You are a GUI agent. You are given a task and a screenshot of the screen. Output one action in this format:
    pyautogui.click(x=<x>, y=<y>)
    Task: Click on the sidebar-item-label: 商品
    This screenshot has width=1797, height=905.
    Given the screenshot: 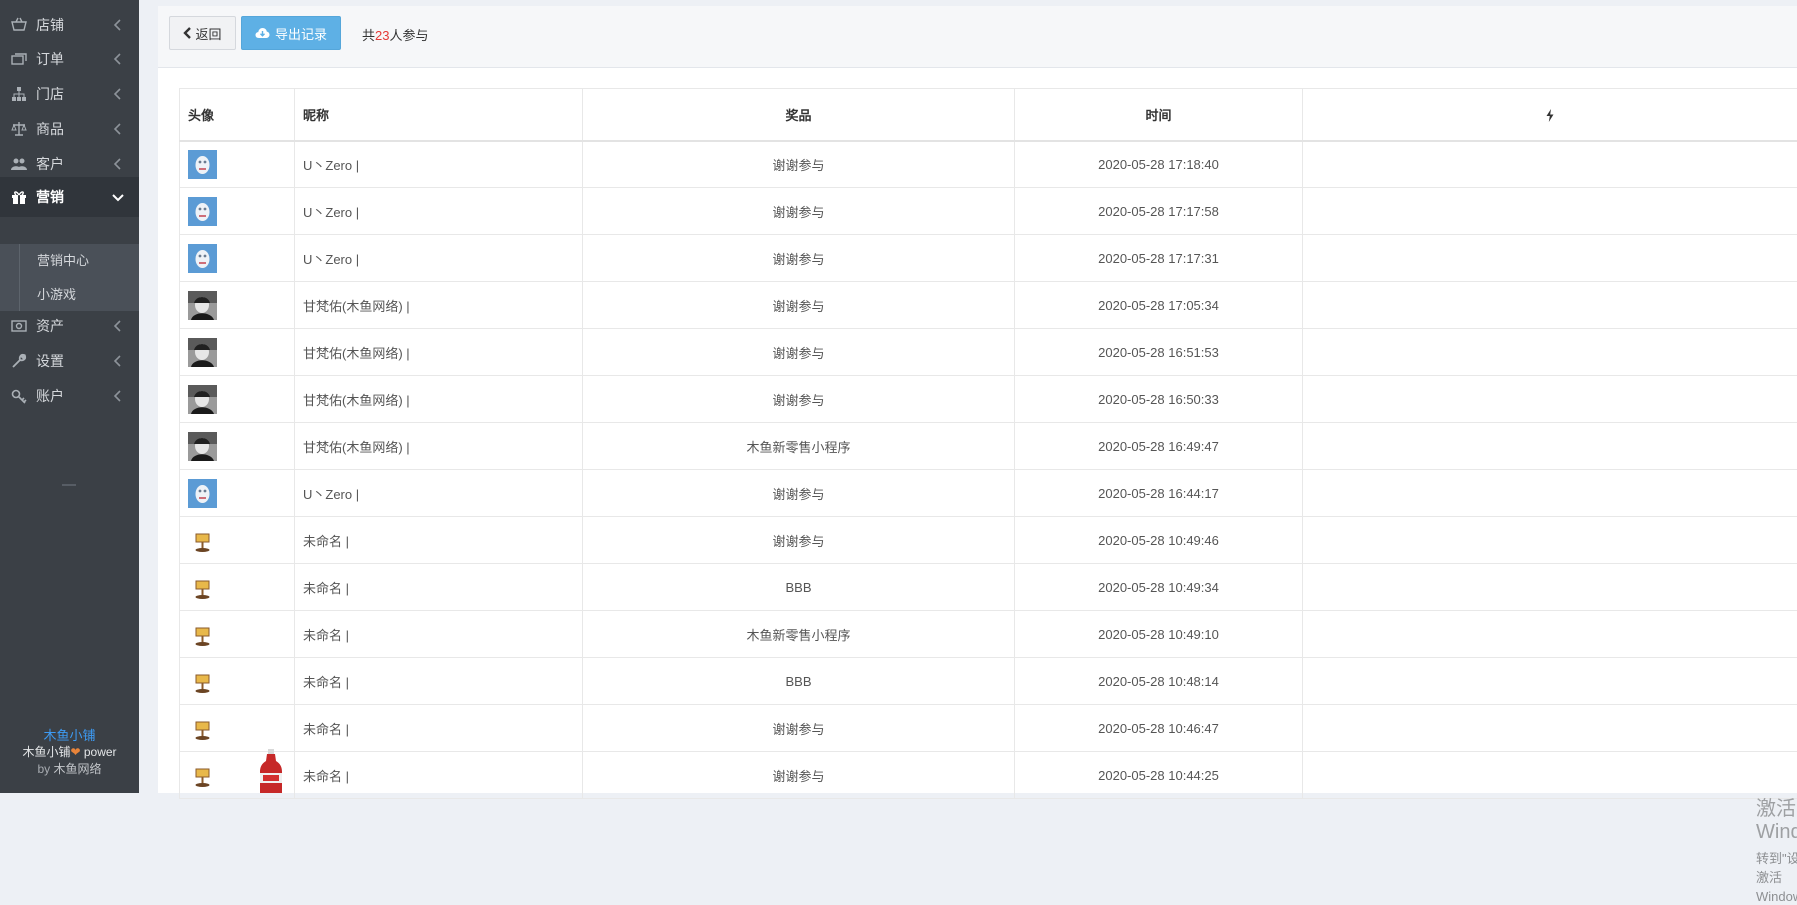 What is the action you would take?
    pyautogui.click(x=50, y=129)
    